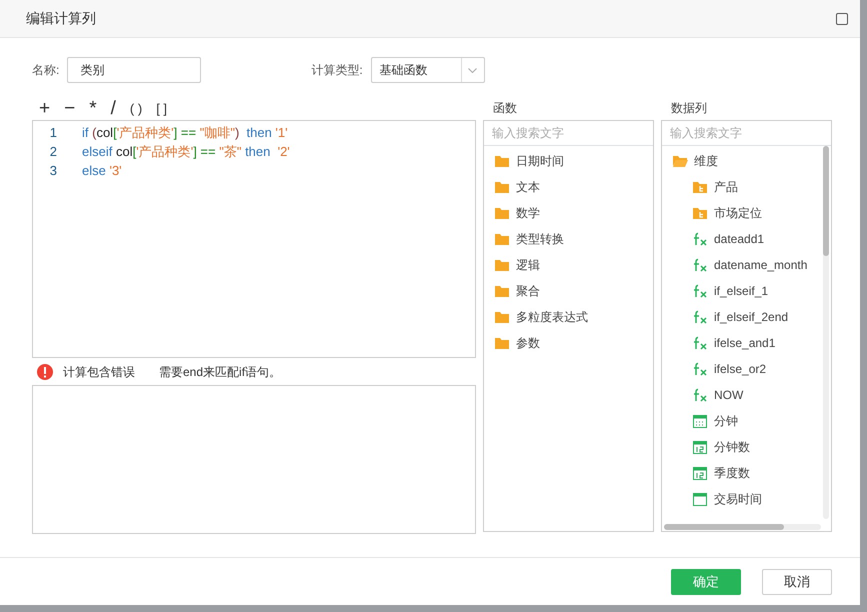  I want to click on operator-button: ( ), so click(136, 108).